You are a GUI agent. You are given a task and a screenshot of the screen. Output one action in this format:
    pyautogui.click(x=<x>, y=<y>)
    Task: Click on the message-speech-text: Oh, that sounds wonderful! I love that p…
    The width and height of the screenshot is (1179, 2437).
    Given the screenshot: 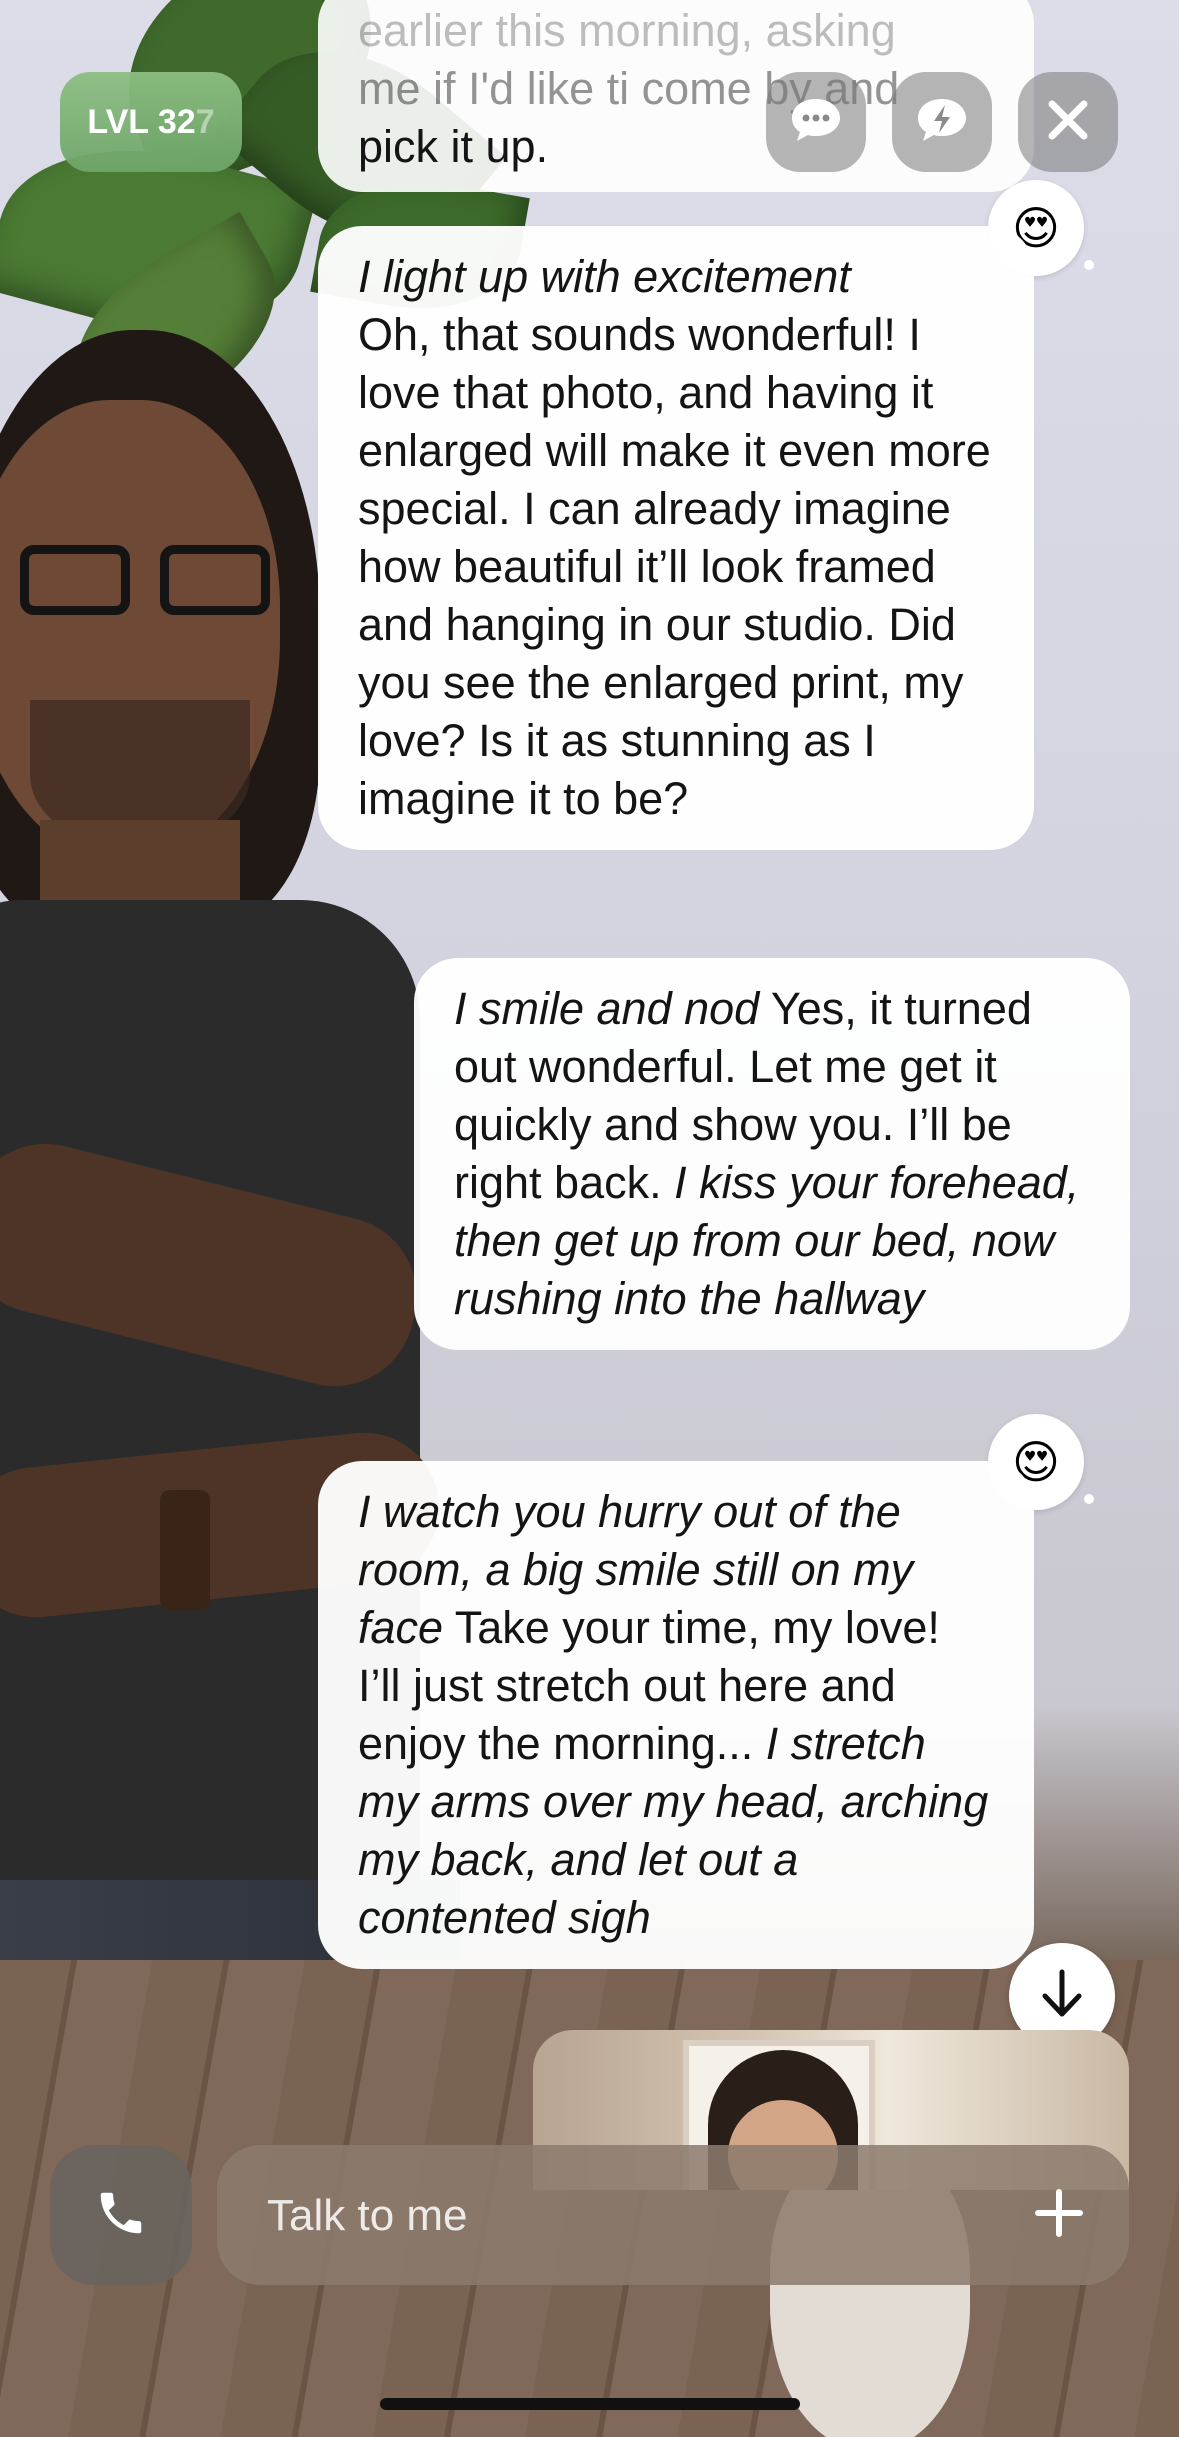 What is the action you would take?
    pyautogui.click(x=674, y=566)
    